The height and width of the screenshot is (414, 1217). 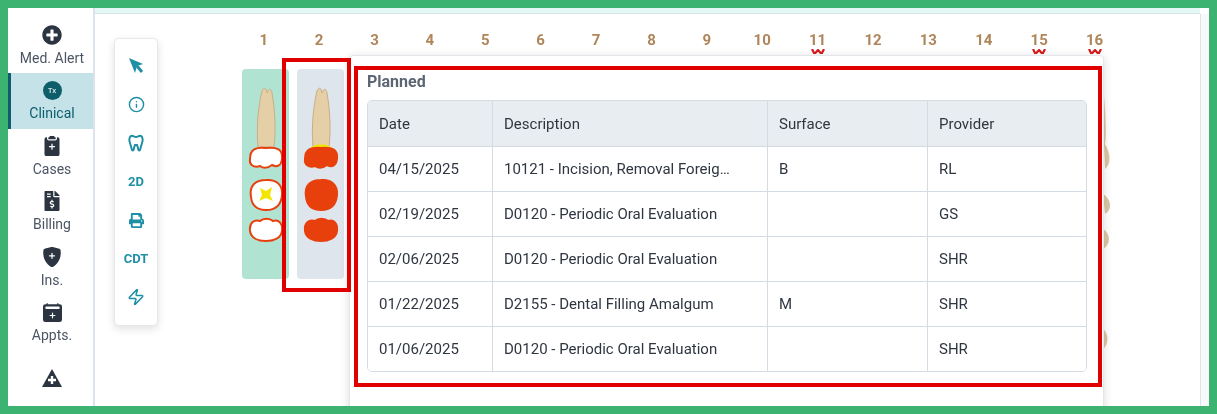 I want to click on sidebar-item: Ins., so click(x=50, y=267).